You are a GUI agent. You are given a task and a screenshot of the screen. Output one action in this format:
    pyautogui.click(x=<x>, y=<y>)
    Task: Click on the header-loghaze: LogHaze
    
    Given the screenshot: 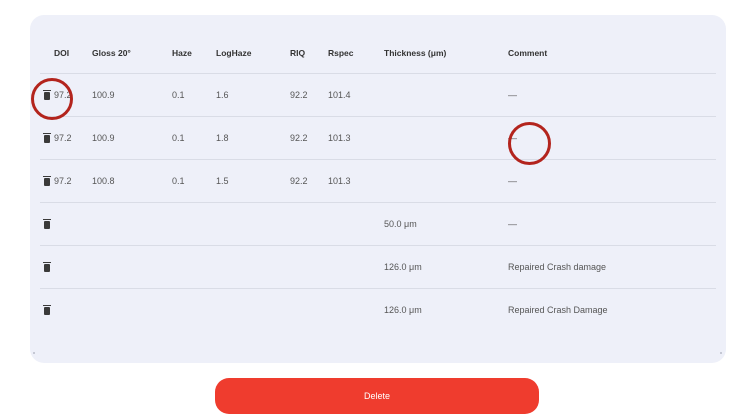 What is the action you would take?
    pyautogui.click(x=253, y=53)
    